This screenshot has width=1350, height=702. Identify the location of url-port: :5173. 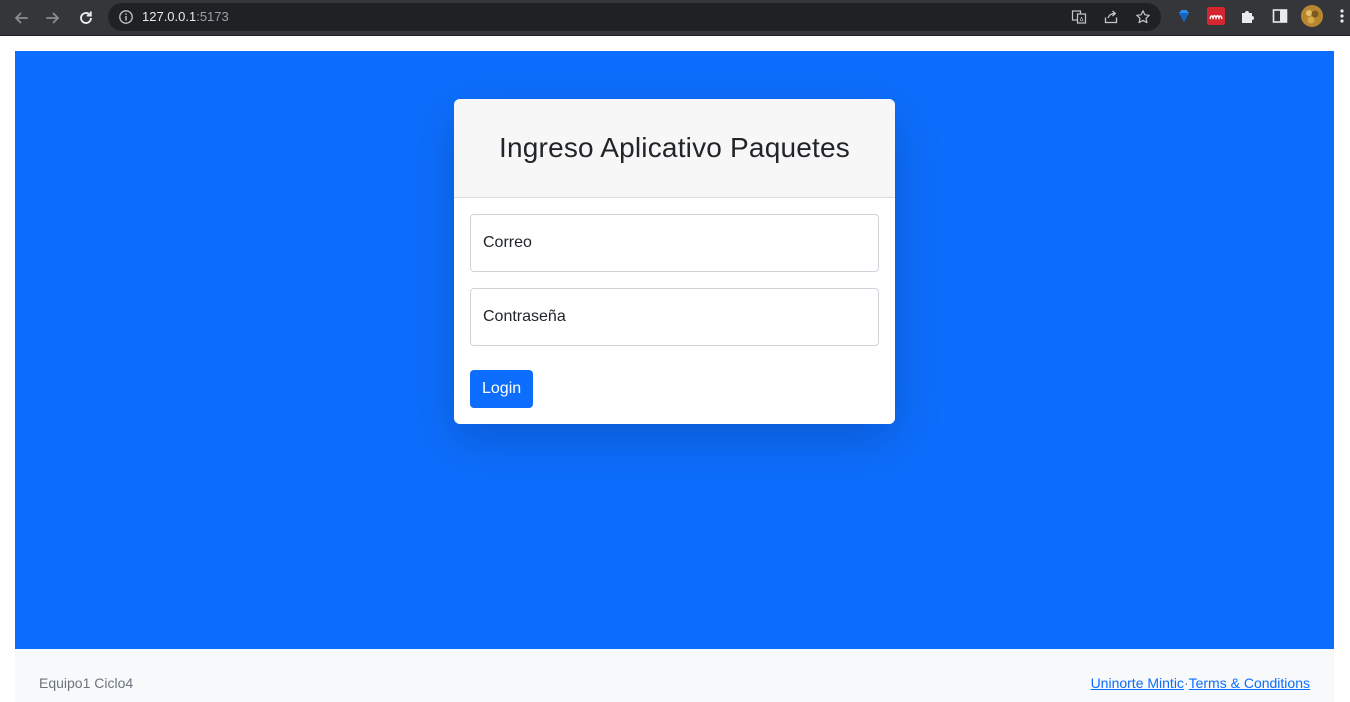
(212, 16).